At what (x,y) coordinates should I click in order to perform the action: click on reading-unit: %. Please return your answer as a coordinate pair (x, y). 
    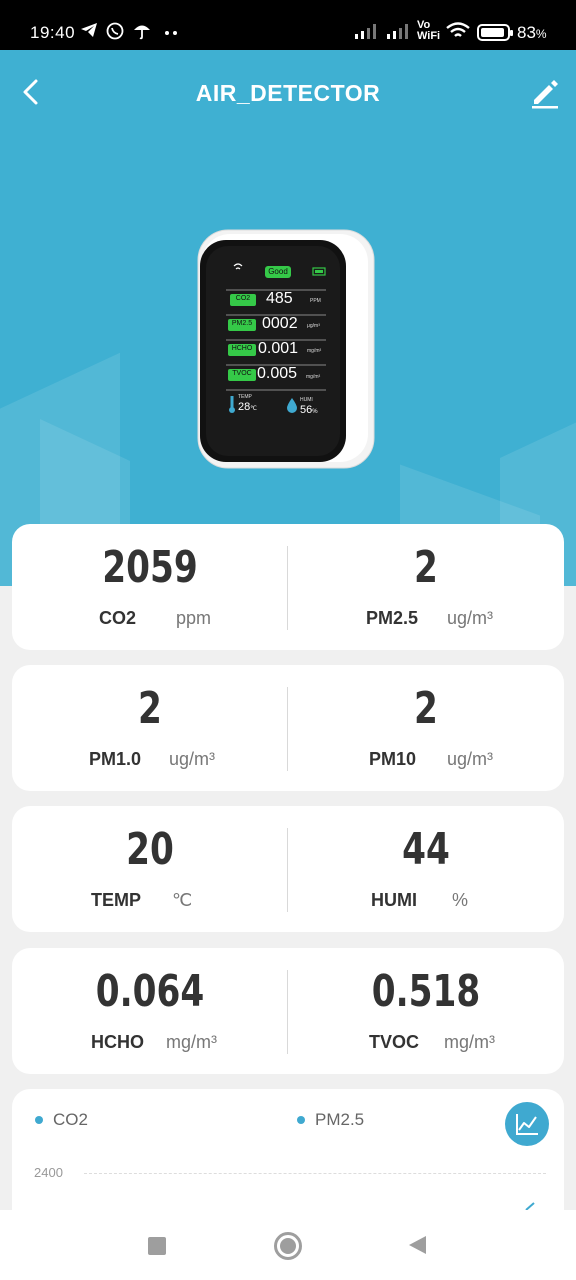
    Looking at the image, I should click on (460, 900).